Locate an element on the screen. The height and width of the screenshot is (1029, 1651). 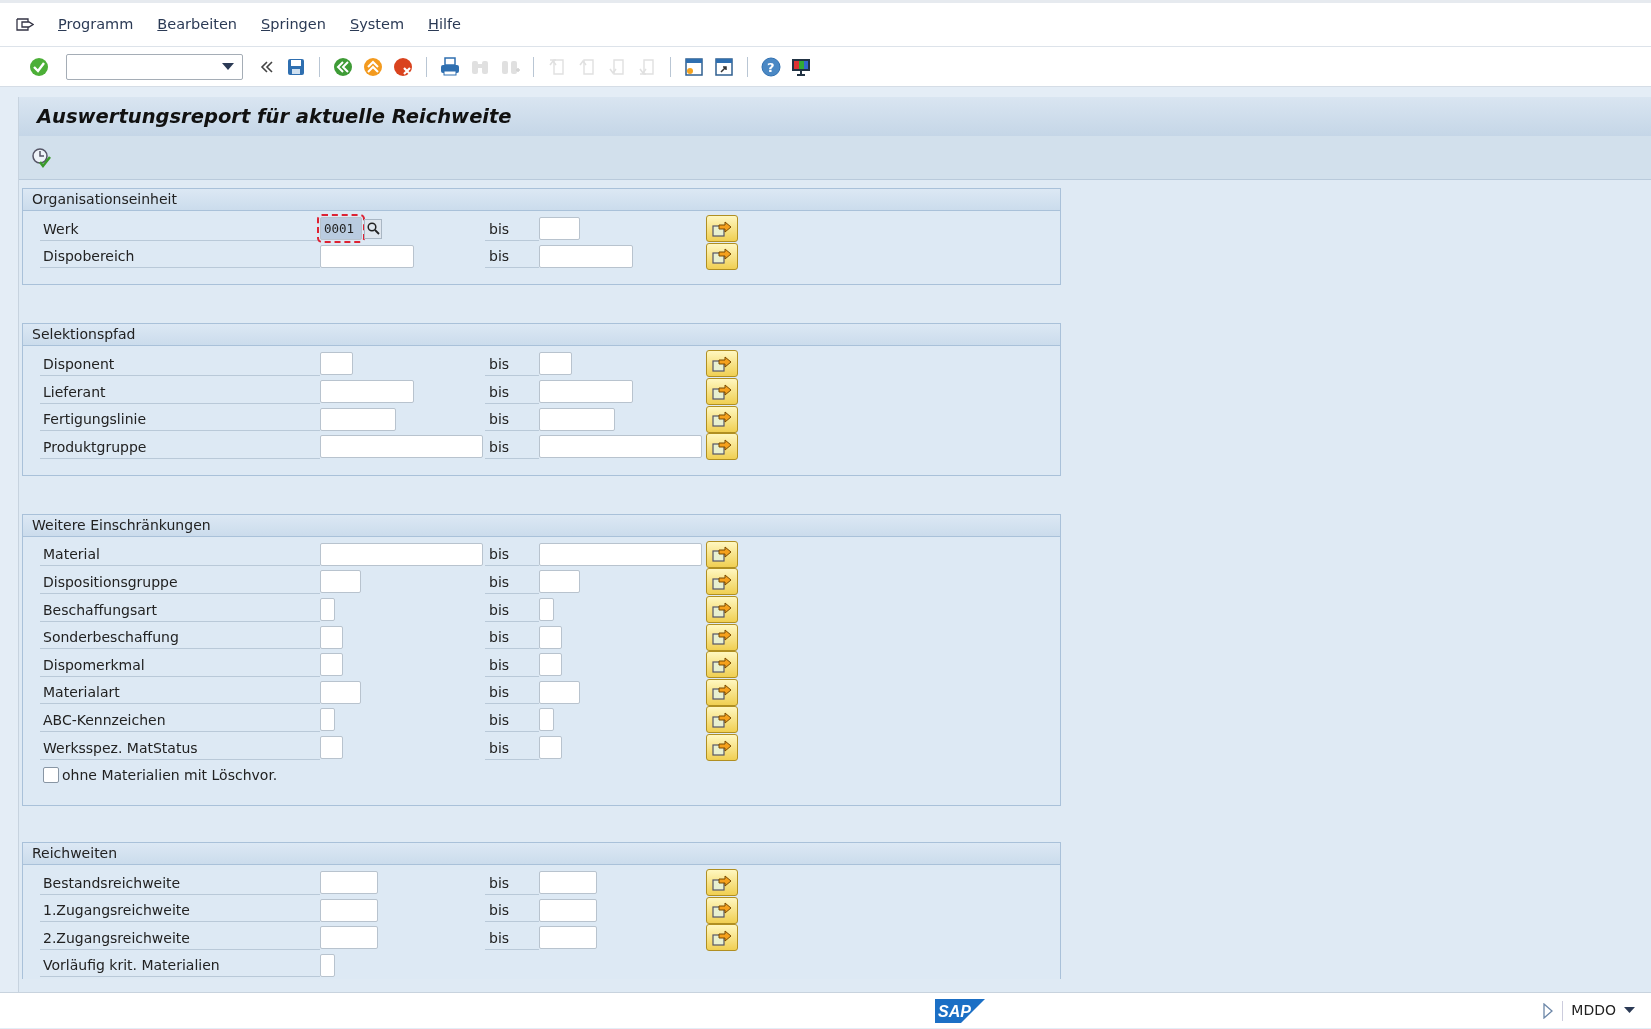
enter-icon is located at coordinates (39, 66).